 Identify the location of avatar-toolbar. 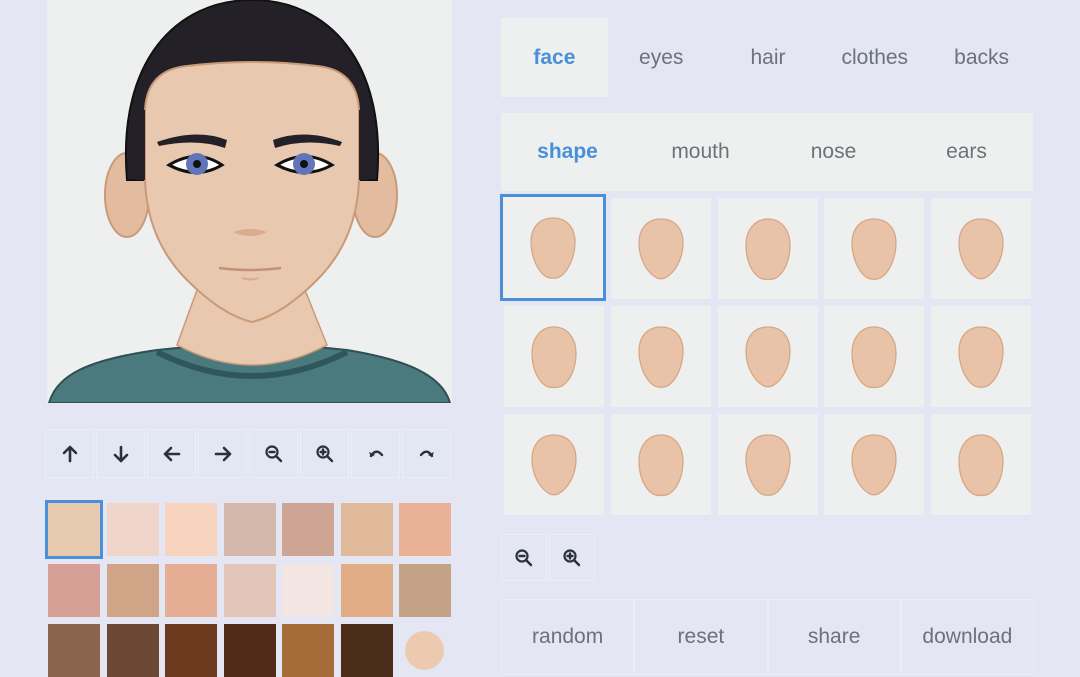
(249, 454).